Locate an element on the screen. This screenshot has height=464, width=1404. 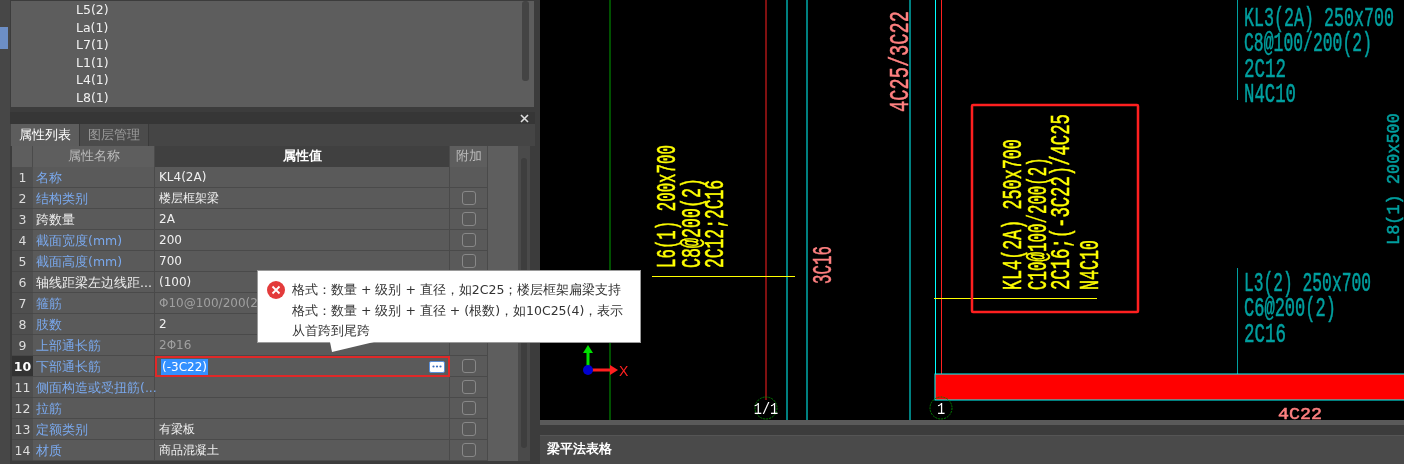
axis-icon is located at coordinates (600, 360).